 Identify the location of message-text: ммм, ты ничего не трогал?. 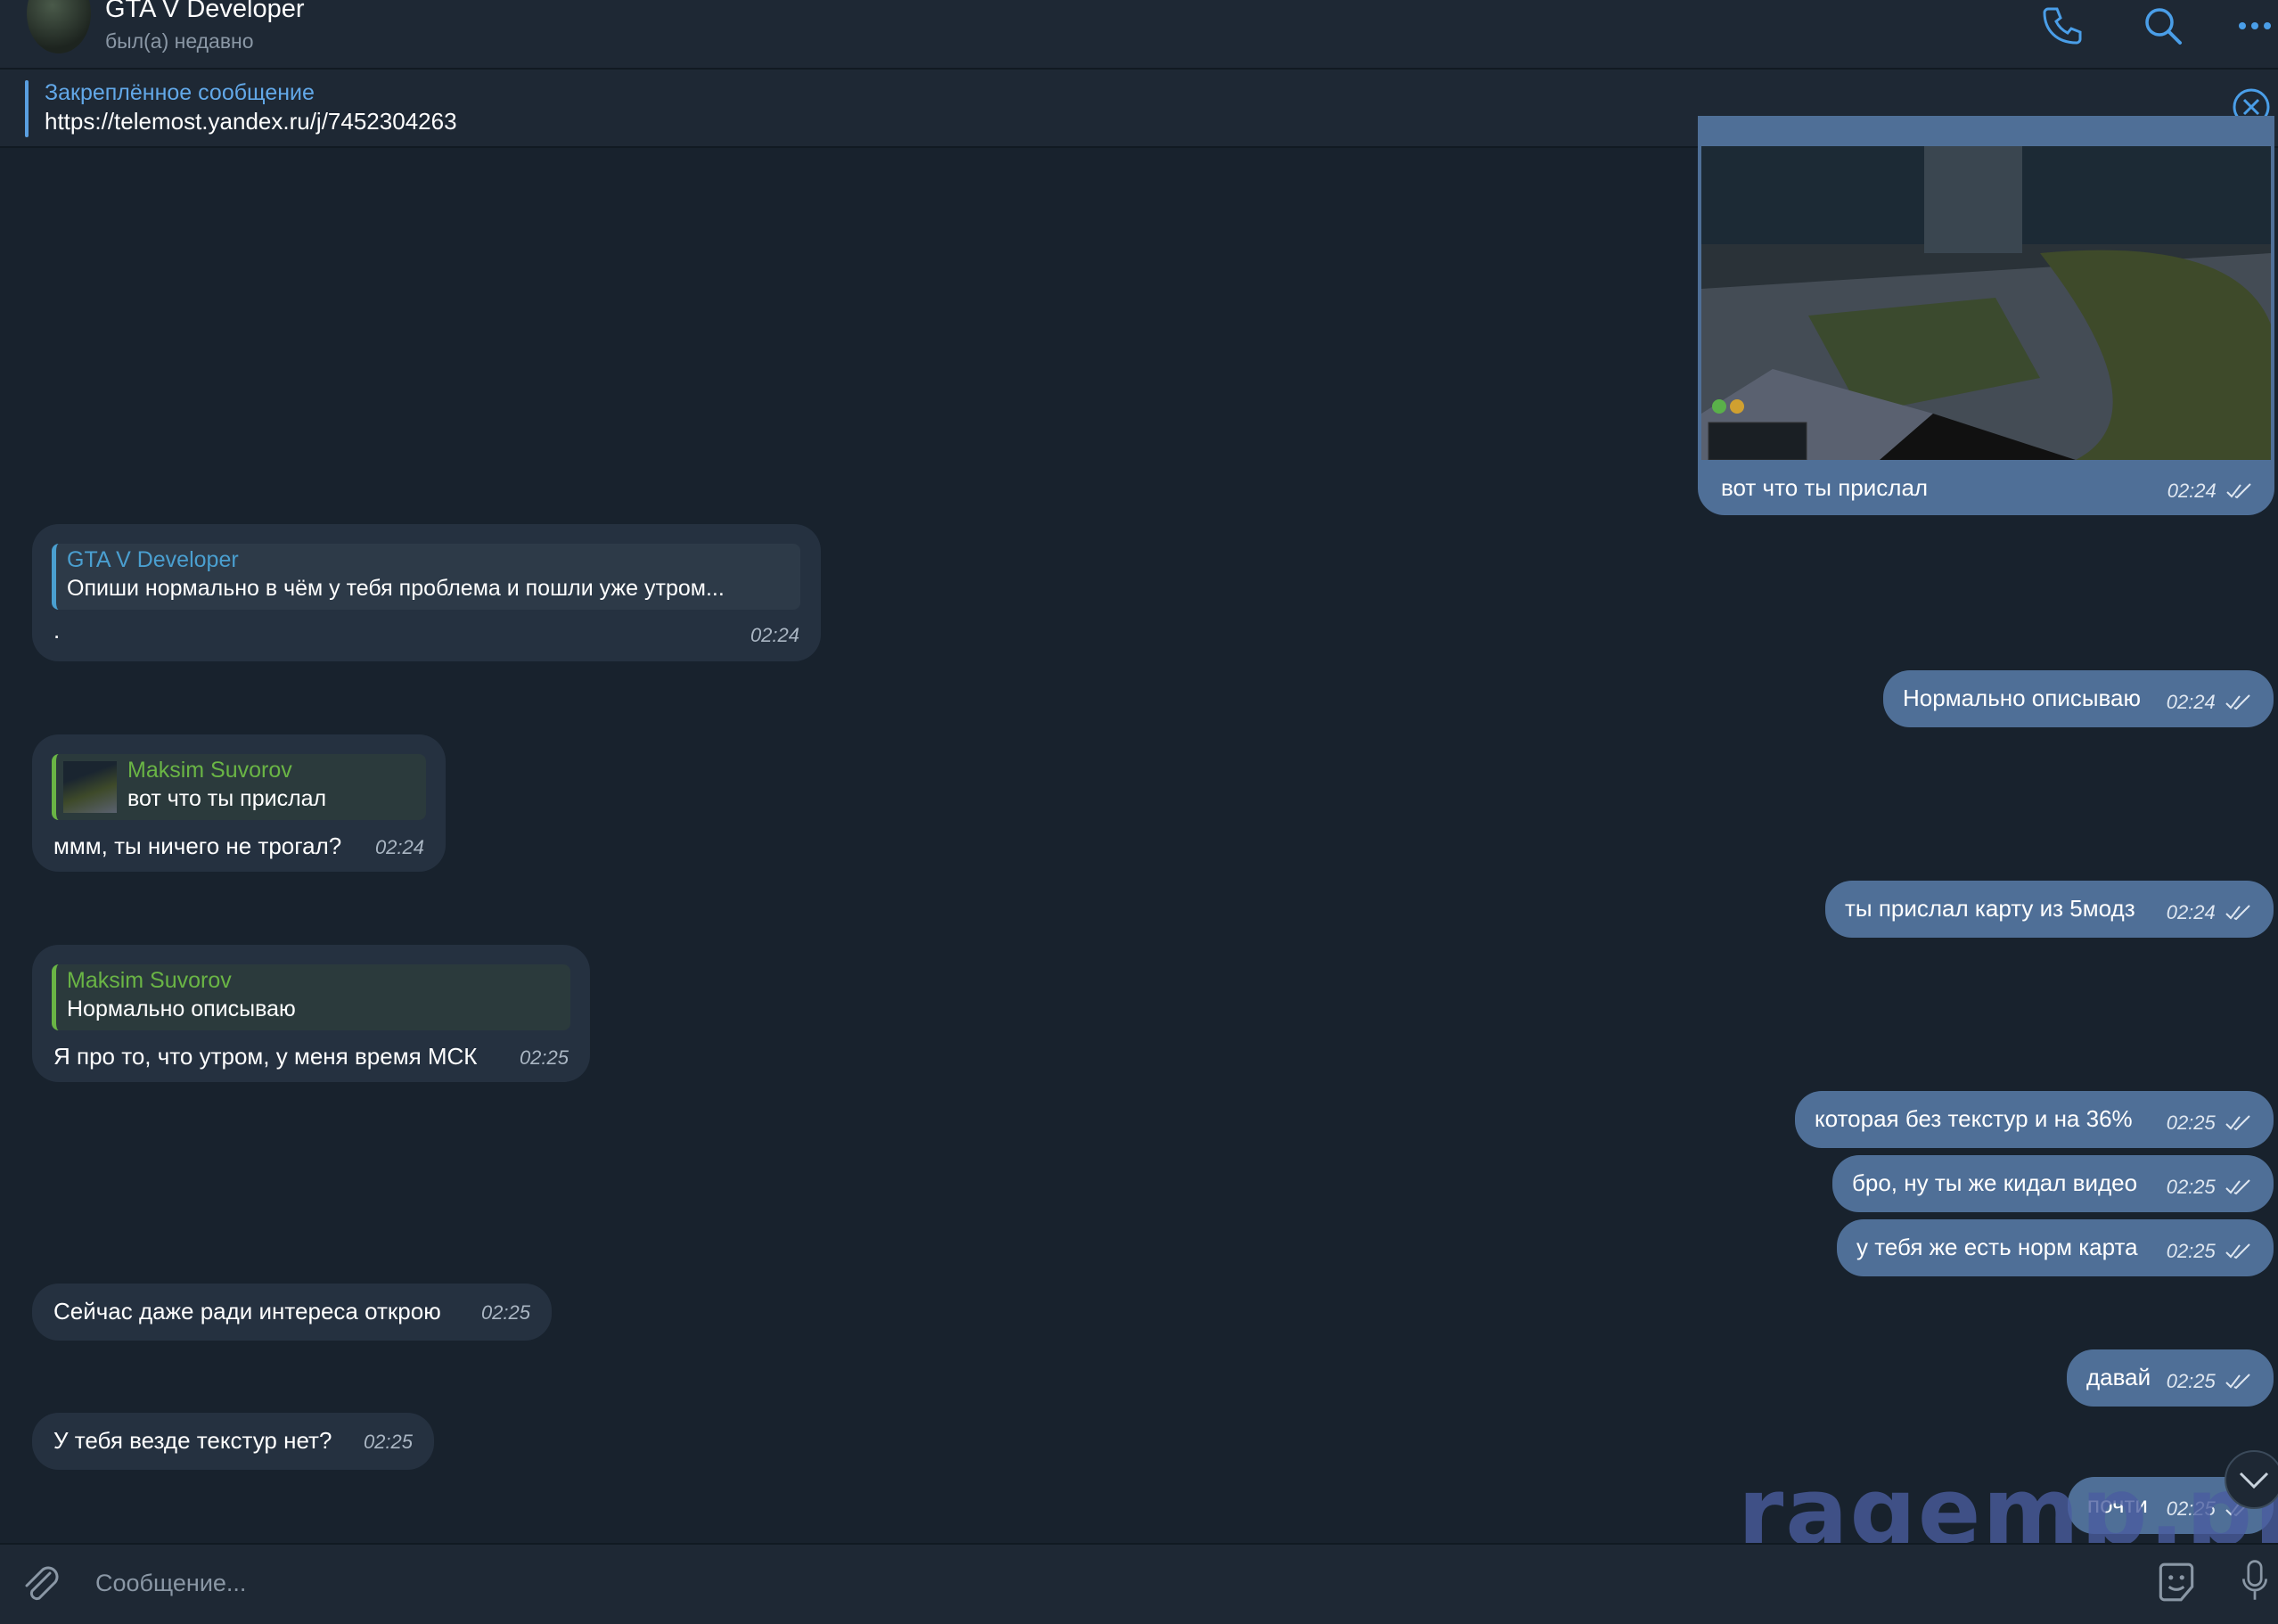
(197, 846).